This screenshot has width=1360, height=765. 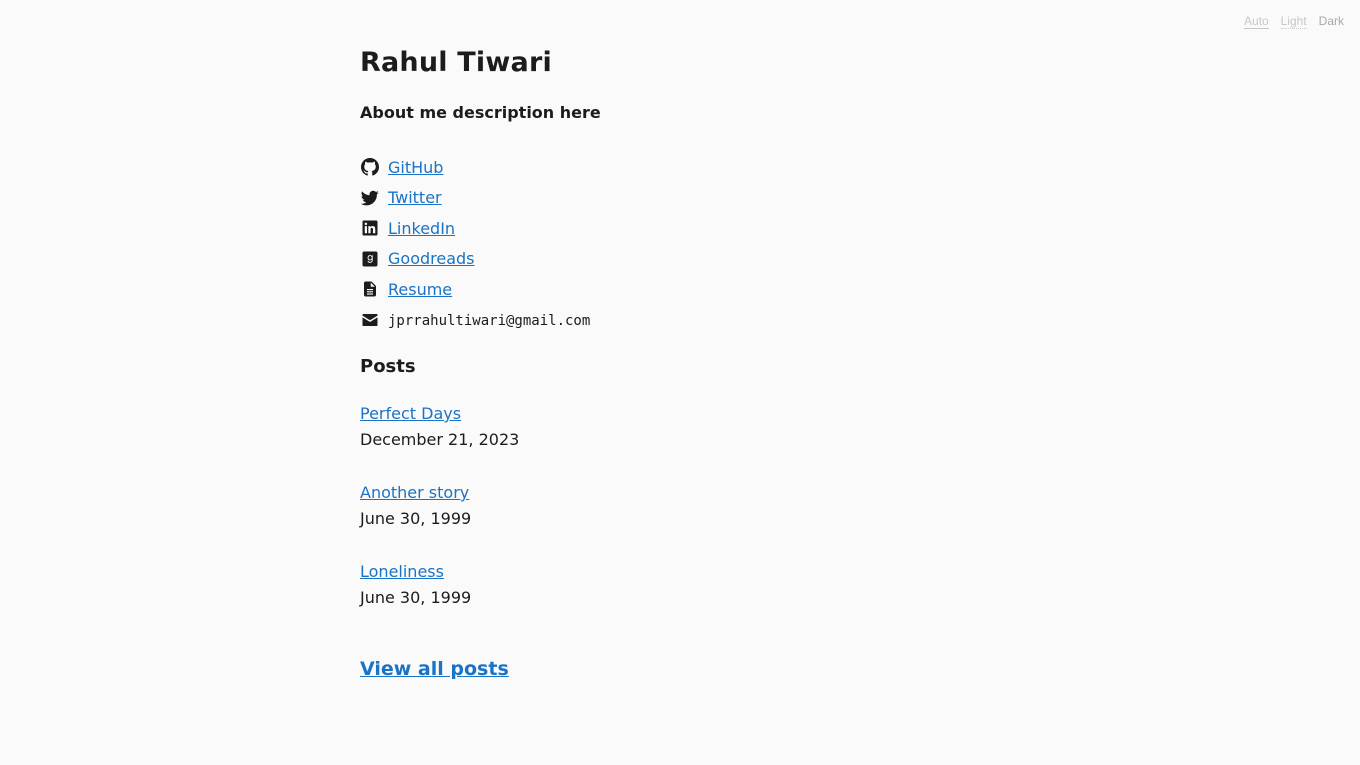 What do you see at coordinates (475, 228) in the screenshot?
I see `list-item: LinkedIn` at bounding box center [475, 228].